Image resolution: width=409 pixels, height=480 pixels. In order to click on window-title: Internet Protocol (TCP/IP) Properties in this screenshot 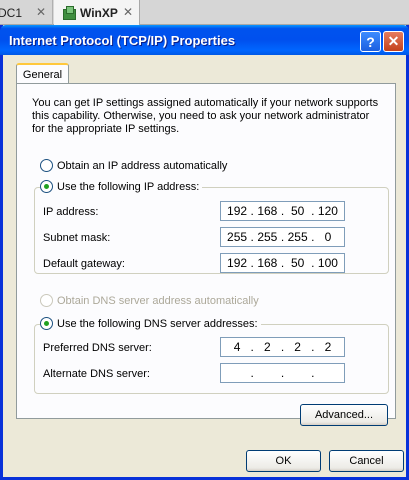, I will do `click(122, 40)`.